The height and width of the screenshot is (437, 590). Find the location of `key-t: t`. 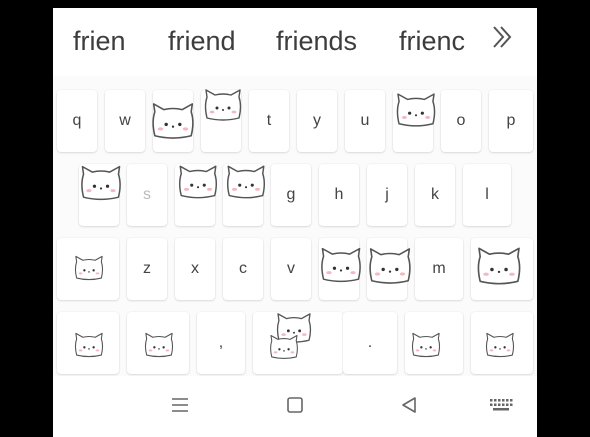

key-t: t is located at coordinates (269, 121).